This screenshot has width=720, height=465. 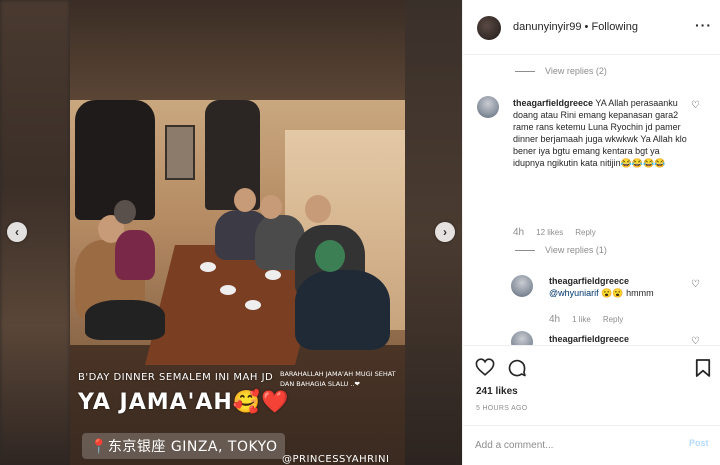 I want to click on comment-input, so click(x=575, y=445).